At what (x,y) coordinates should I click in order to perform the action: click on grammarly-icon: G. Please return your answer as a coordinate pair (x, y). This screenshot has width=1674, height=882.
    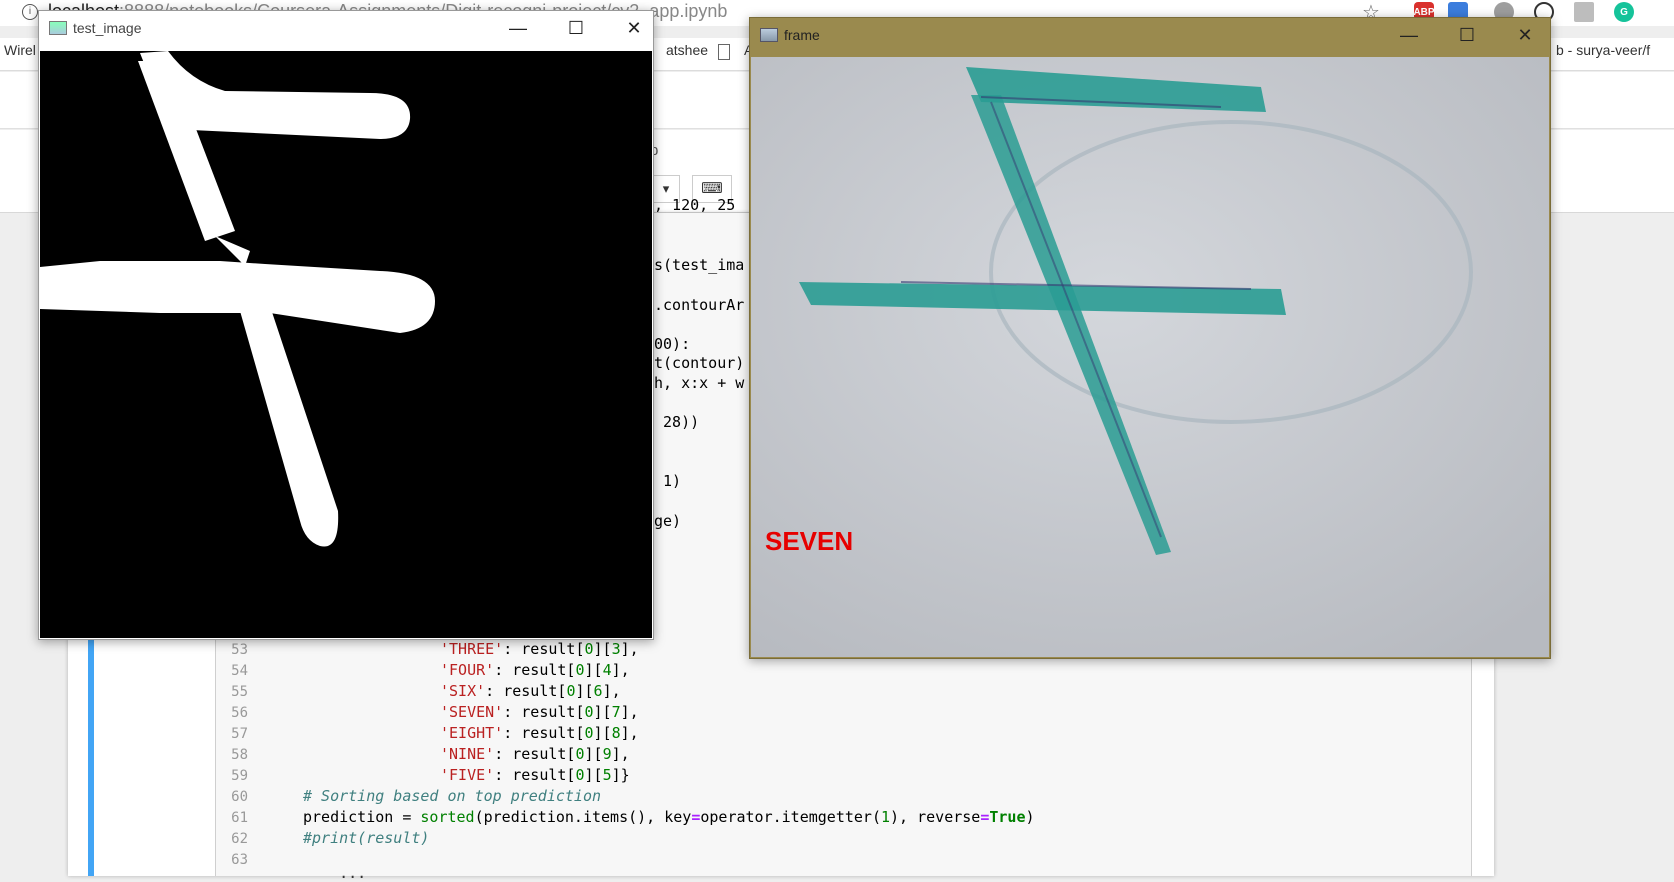
    Looking at the image, I should click on (1624, 12).